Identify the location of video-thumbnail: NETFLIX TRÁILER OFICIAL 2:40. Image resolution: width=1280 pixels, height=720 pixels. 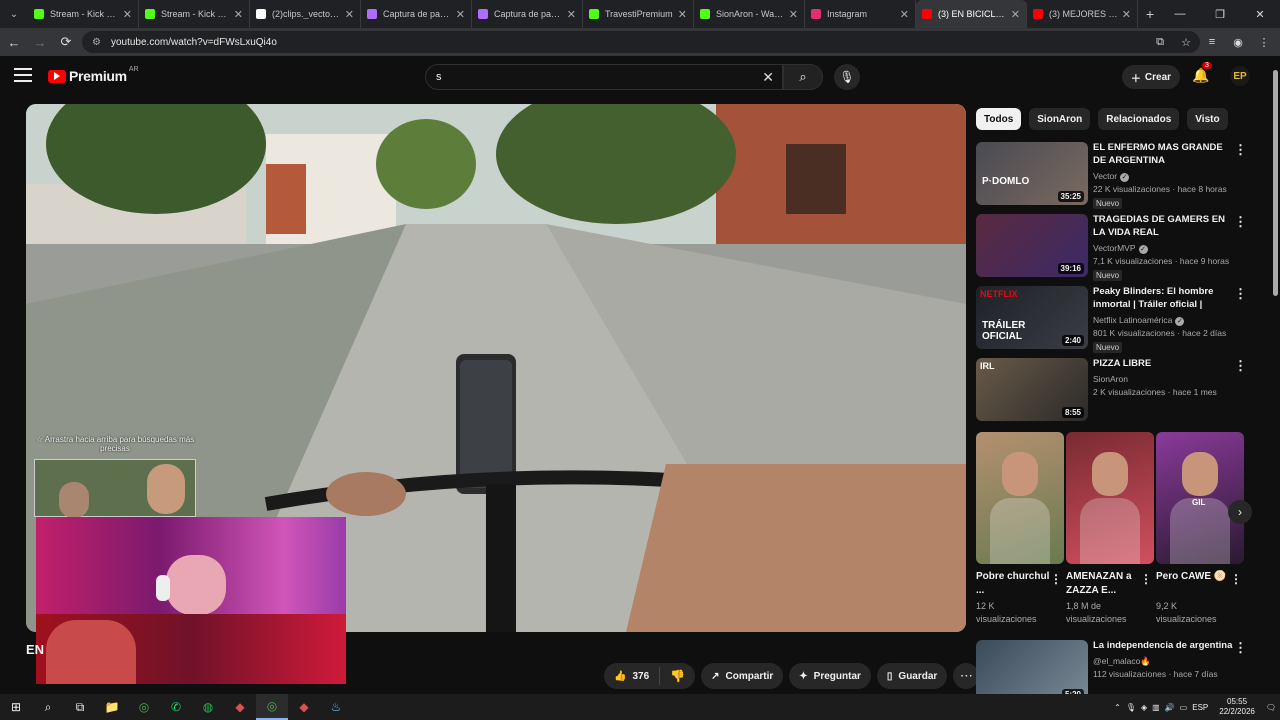
(1032, 317).